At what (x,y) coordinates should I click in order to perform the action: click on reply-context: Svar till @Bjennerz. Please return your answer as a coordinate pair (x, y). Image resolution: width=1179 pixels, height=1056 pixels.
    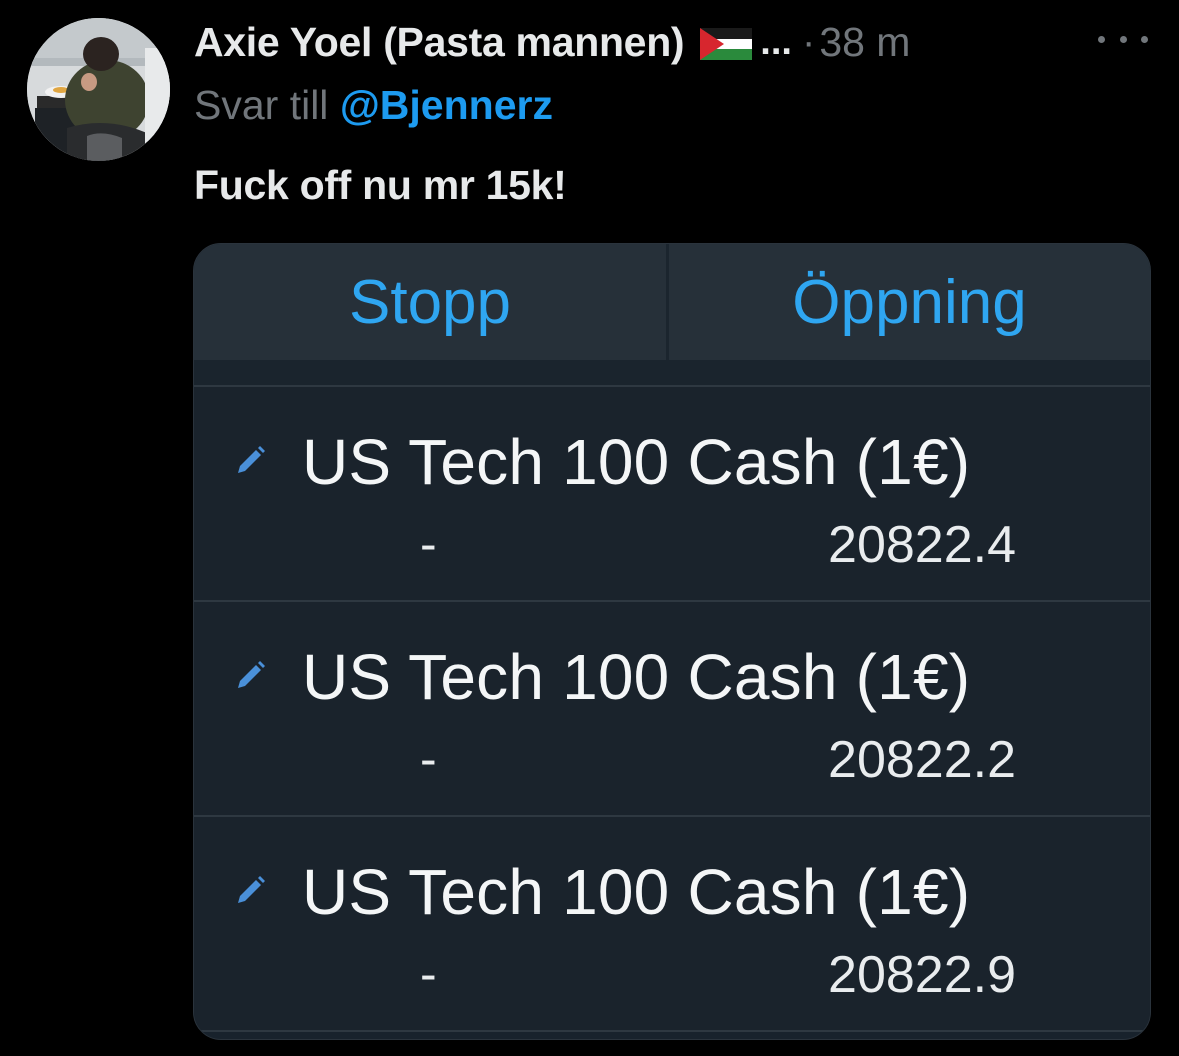
    Looking at the image, I should click on (373, 105).